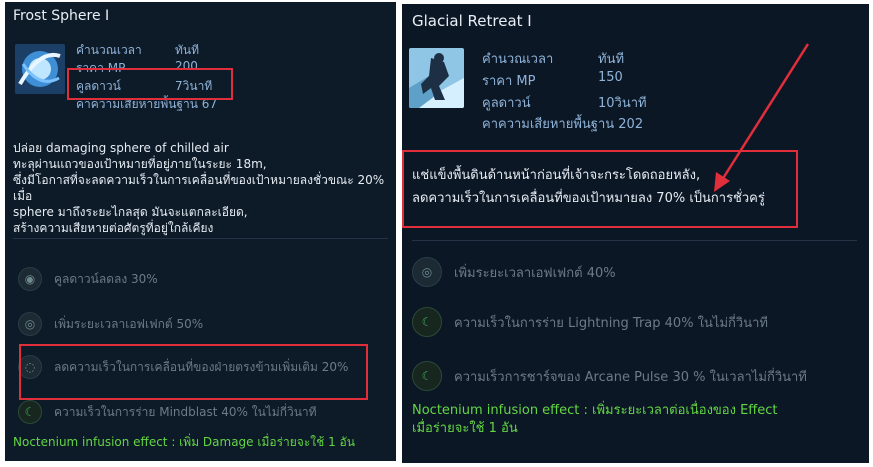 Image resolution: width=873 pixels, height=467 pixels. Describe the element at coordinates (186, 66) in the screenshot. I see `stat-value-mp-cost: 200` at that location.